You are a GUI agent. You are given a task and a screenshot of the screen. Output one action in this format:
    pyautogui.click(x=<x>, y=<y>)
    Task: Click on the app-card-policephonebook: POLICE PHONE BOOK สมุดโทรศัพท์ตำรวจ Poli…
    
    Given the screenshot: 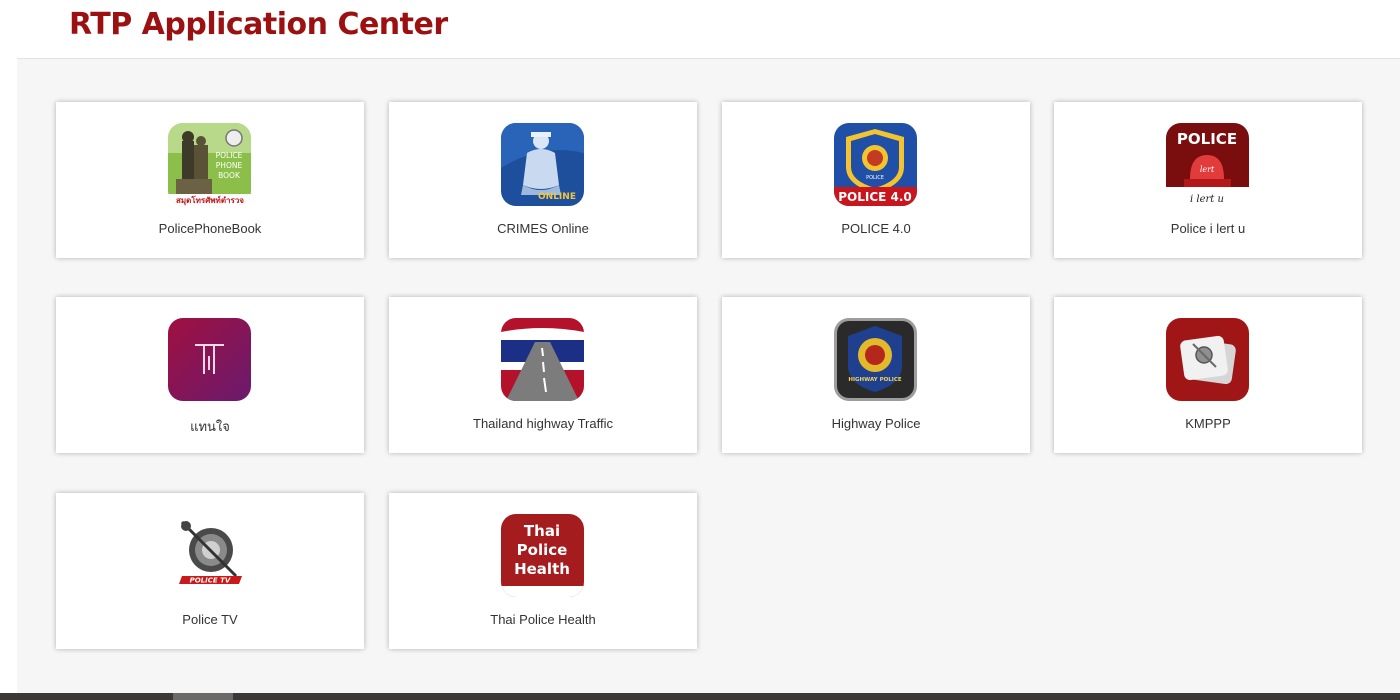 What is the action you would take?
    pyautogui.click(x=210, y=180)
    